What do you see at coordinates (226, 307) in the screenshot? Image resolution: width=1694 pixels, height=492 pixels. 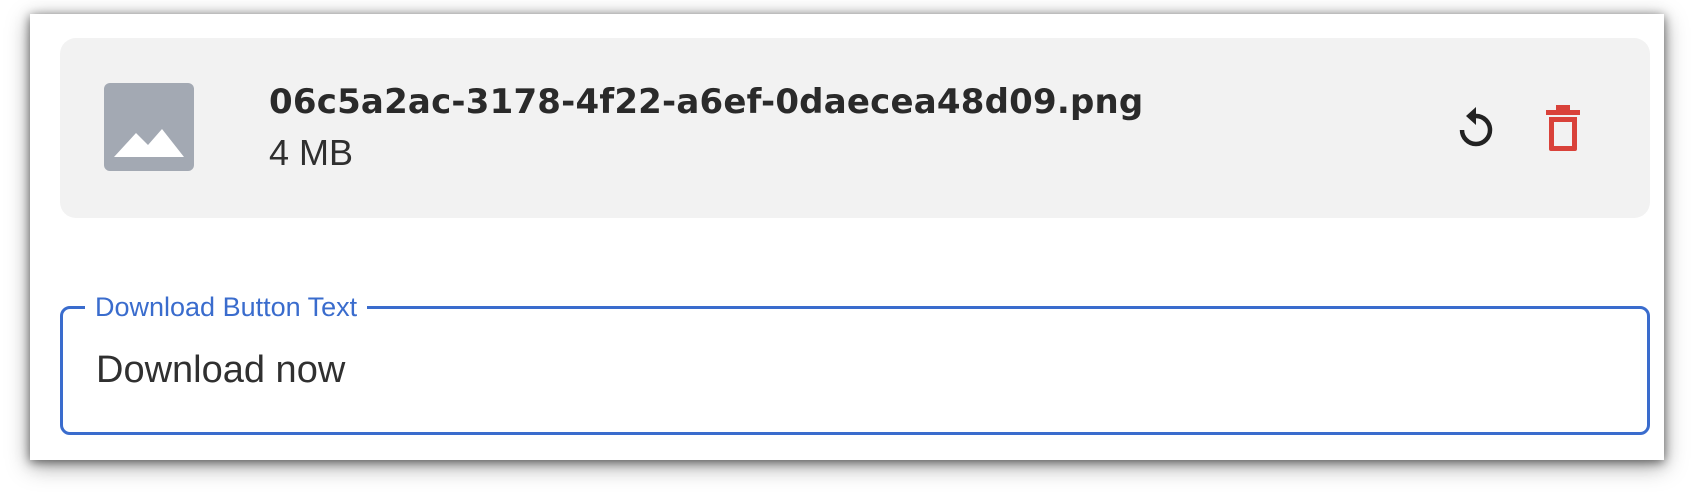 I see `field-label: Download Button Text` at bounding box center [226, 307].